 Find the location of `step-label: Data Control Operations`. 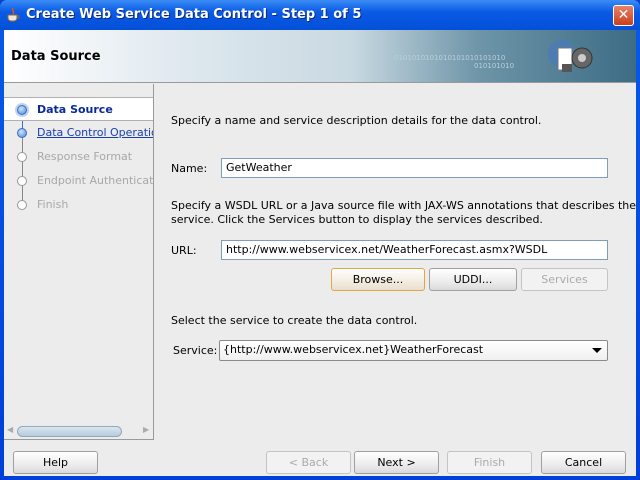

step-label: Data Control Operations is located at coordinates (95, 132).